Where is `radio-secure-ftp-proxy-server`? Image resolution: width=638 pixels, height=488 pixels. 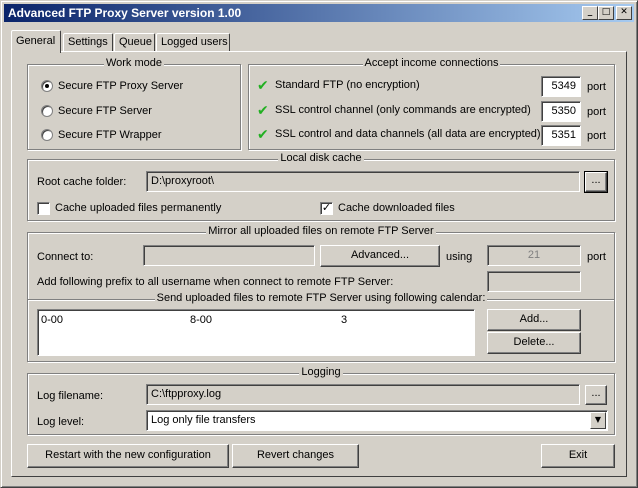
radio-secure-ftp-proxy-server is located at coordinates (47, 86).